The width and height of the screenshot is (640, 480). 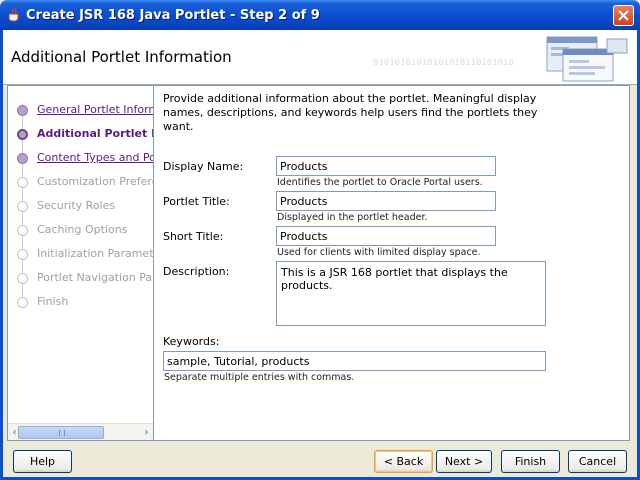 I want to click on keywords-field: sample, Tutorial, products, so click(x=354, y=361).